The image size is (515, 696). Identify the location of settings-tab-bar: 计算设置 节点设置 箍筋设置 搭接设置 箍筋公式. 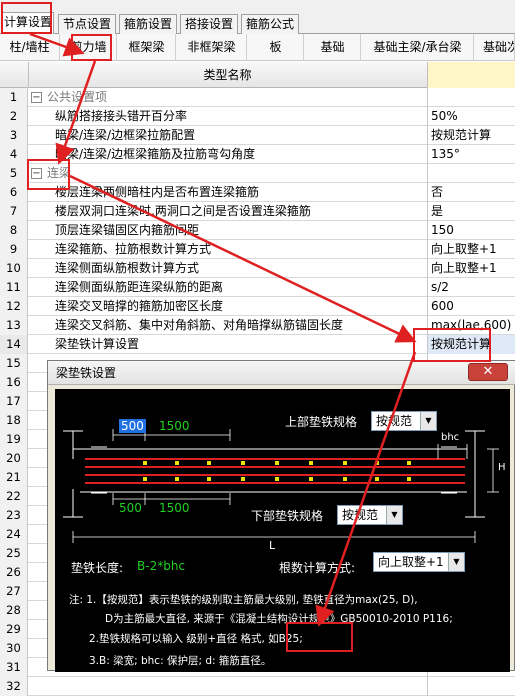
(257, 17).